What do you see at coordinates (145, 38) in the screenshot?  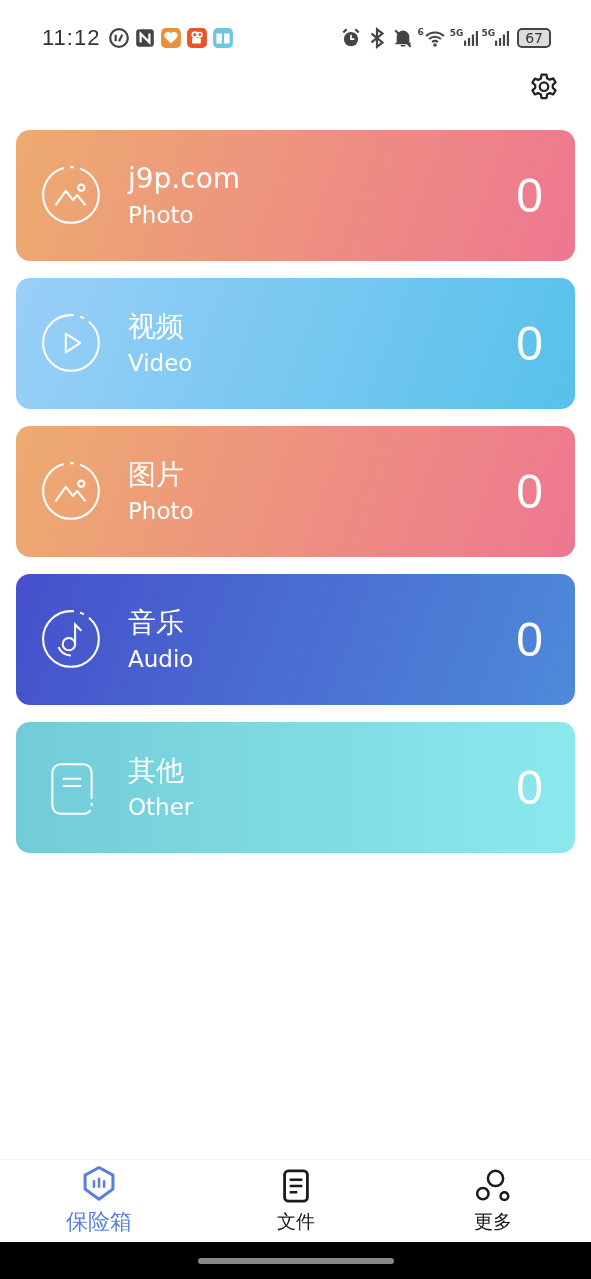 I see `nfc-icon` at bounding box center [145, 38].